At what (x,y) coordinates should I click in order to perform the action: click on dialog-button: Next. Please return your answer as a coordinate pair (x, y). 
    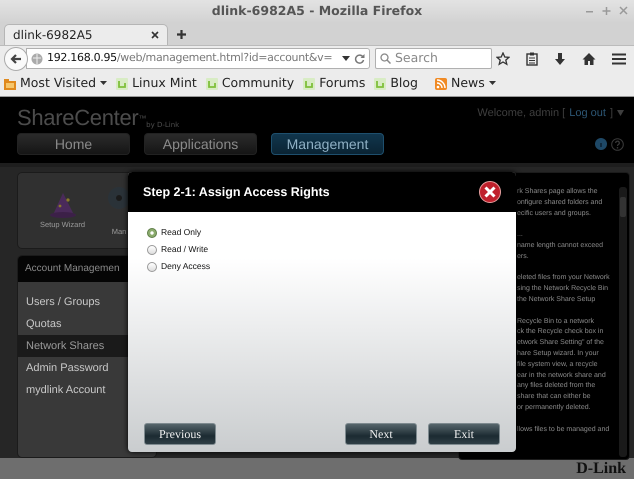
    Looking at the image, I should click on (381, 434).